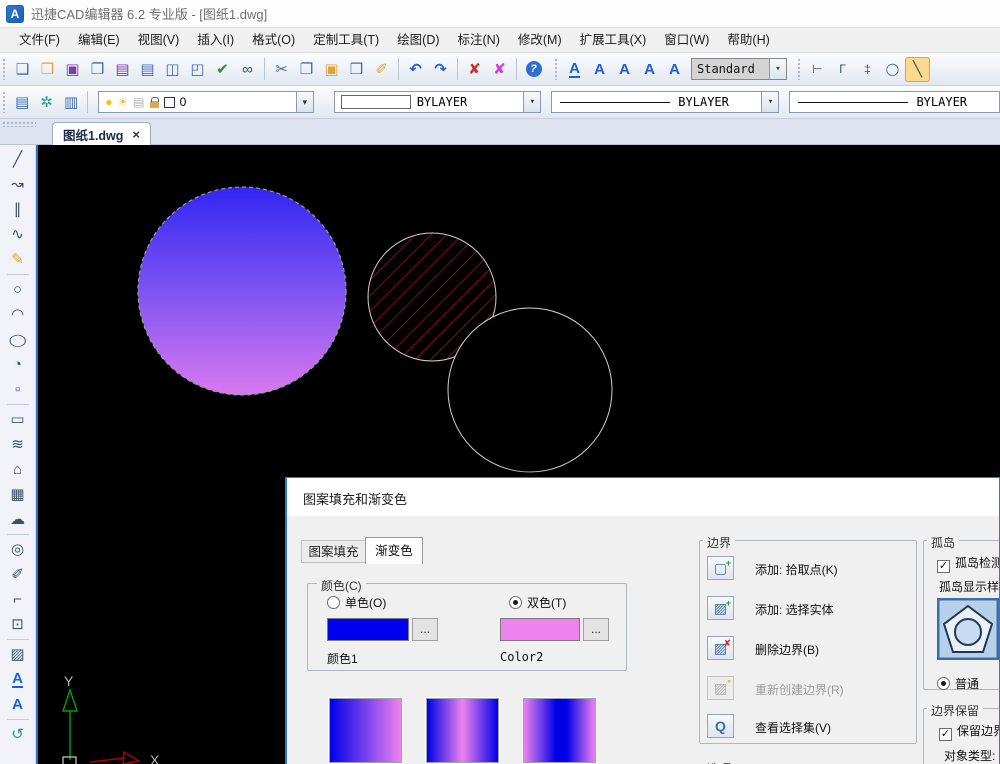  I want to click on edit-text-button: A, so click(624, 69).